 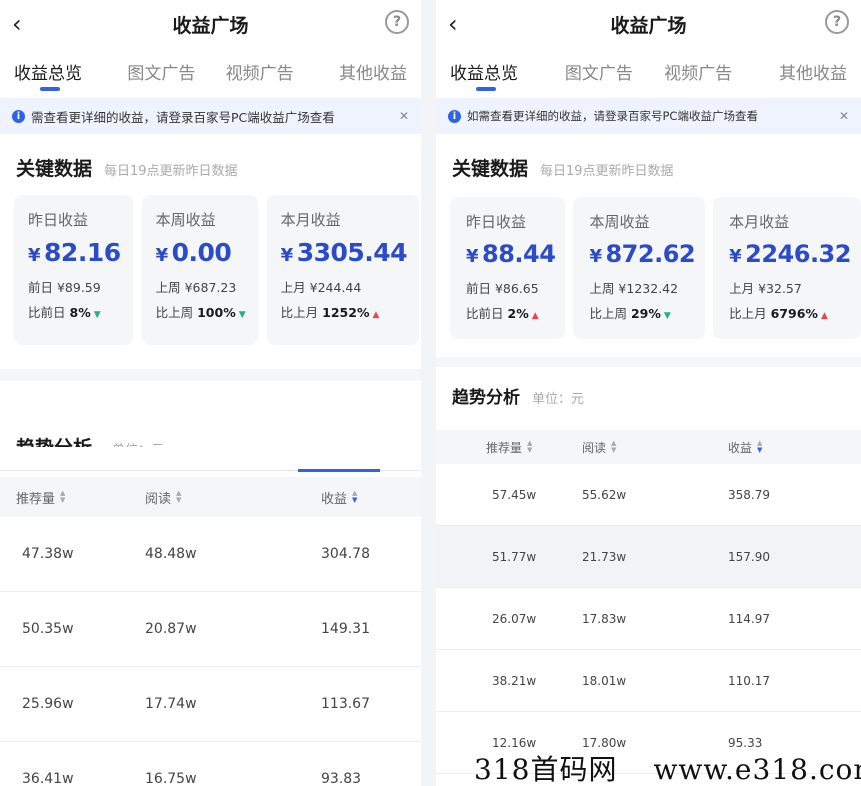 What do you see at coordinates (185, 220) in the screenshot?
I see `card-label: 本周收益` at bounding box center [185, 220].